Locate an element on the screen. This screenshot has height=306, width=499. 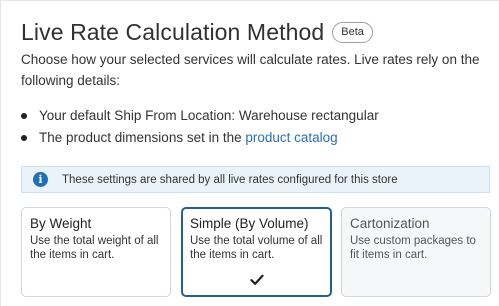
title-row: Live Rate Calculation Method Beta is located at coordinates (197, 32).